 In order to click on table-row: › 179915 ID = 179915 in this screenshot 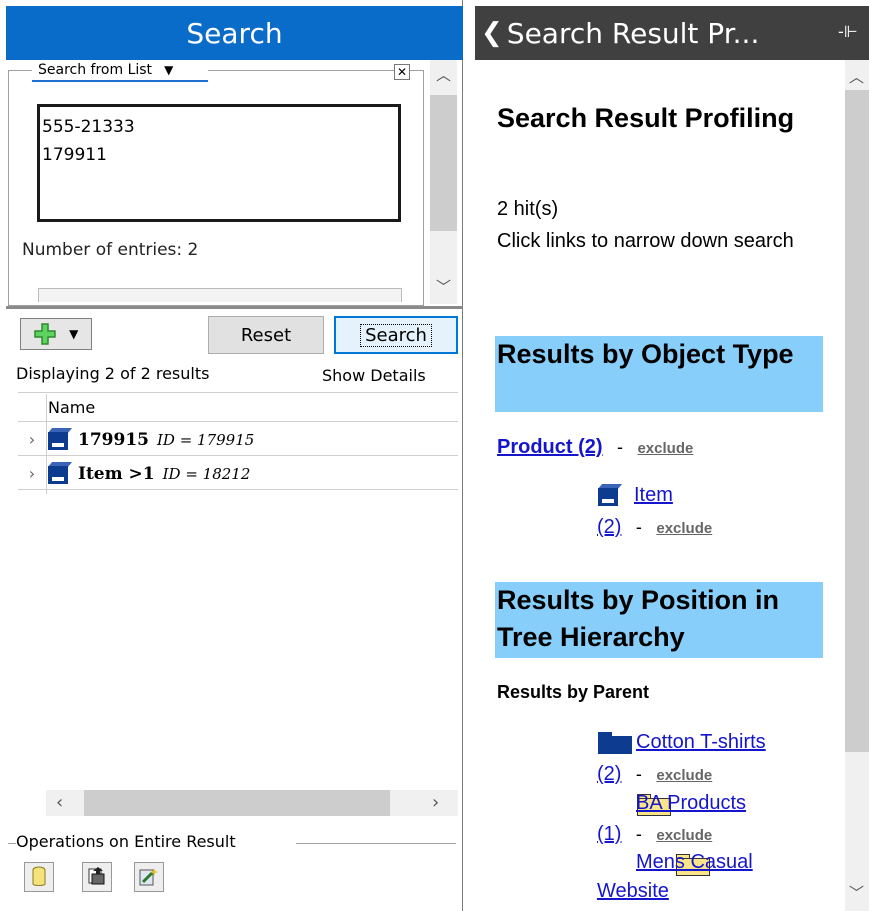, I will do `click(238, 440)`.